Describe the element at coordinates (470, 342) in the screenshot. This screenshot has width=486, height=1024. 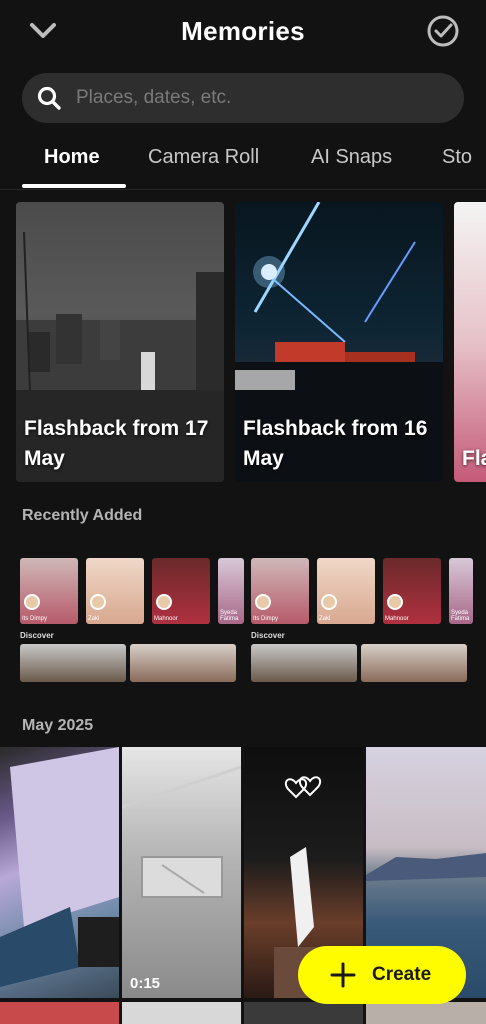
I see `flashback-card: Fla Ma` at that location.